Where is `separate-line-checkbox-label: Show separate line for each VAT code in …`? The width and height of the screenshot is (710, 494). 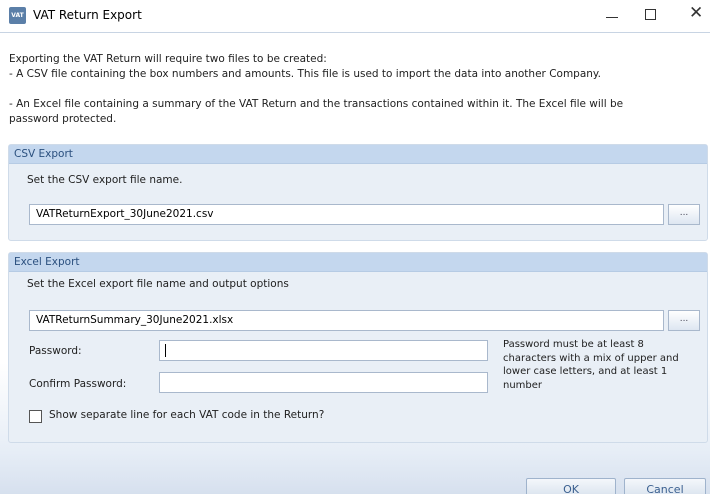
separate-line-checkbox-label: Show separate line for each VAT code in … is located at coordinates (186, 415).